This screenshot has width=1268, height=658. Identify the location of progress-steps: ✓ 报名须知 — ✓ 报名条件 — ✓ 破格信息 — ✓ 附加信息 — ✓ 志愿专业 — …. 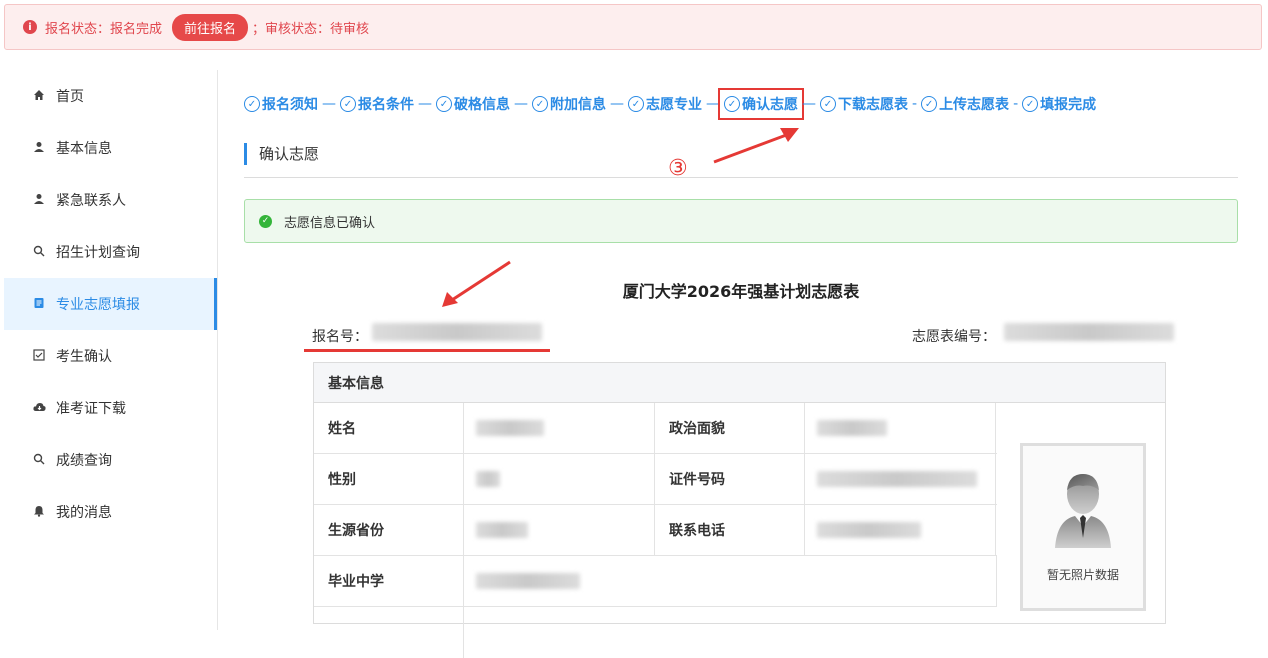
(741, 104).